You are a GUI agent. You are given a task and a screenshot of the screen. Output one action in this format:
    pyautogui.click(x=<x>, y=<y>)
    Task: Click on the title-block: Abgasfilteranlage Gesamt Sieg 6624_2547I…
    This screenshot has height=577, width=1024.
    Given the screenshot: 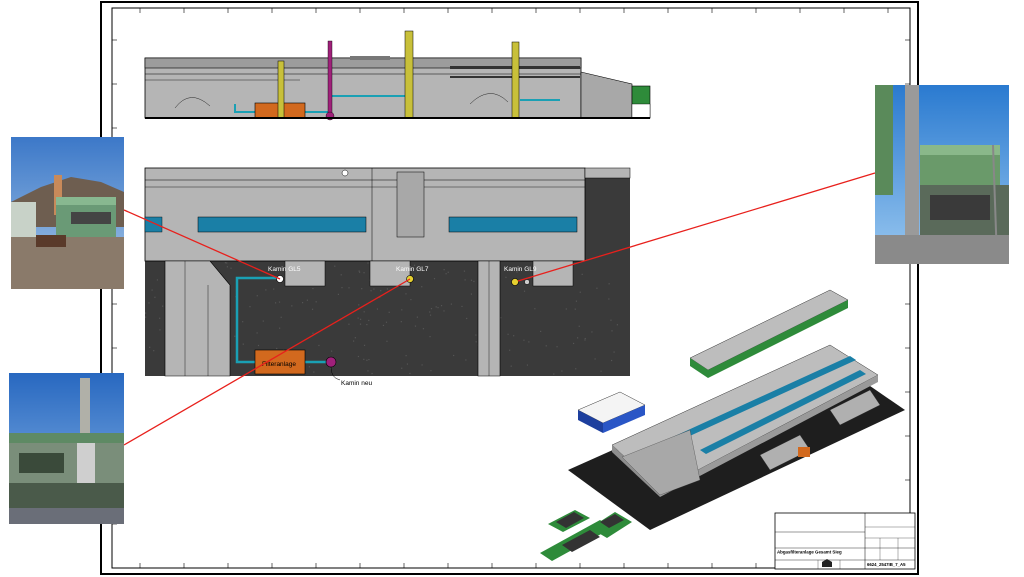 What is the action you would take?
    pyautogui.click(x=845, y=541)
    